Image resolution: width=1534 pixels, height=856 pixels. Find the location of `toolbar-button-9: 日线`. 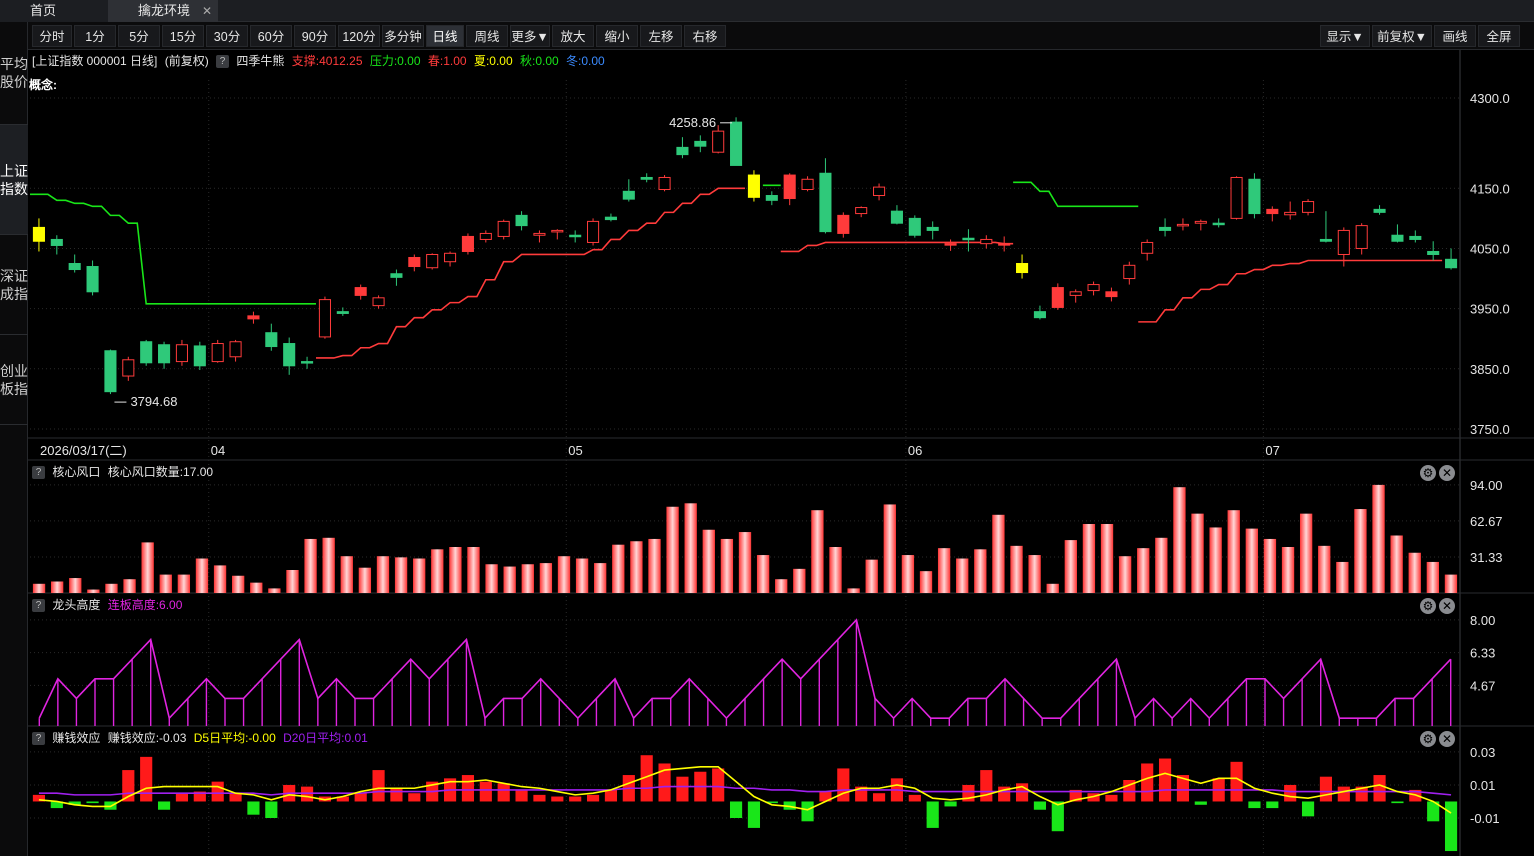

toolbar-button-9: 日线 is located at coordinates (445, 36).